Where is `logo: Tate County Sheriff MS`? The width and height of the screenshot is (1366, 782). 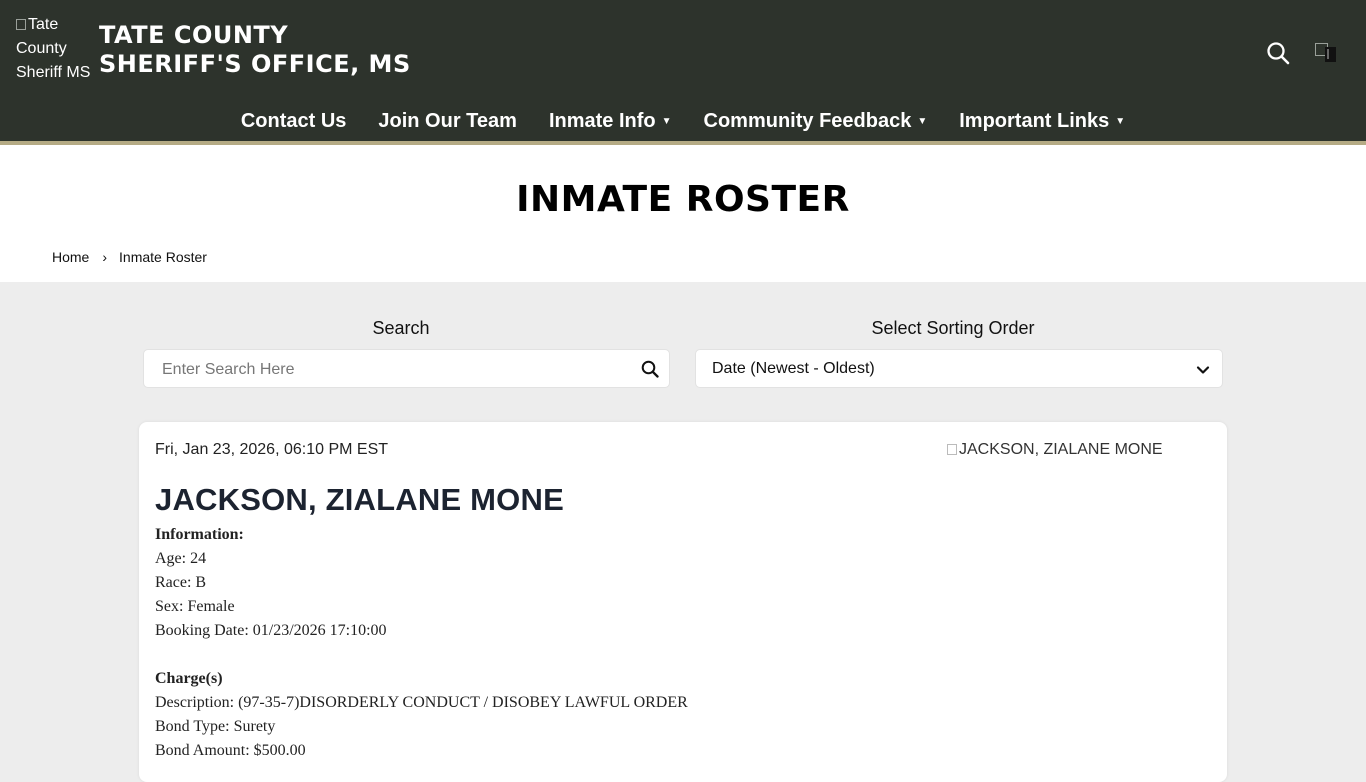
logo: Tate County Sheriff MS is located at coordinates (56, 49).